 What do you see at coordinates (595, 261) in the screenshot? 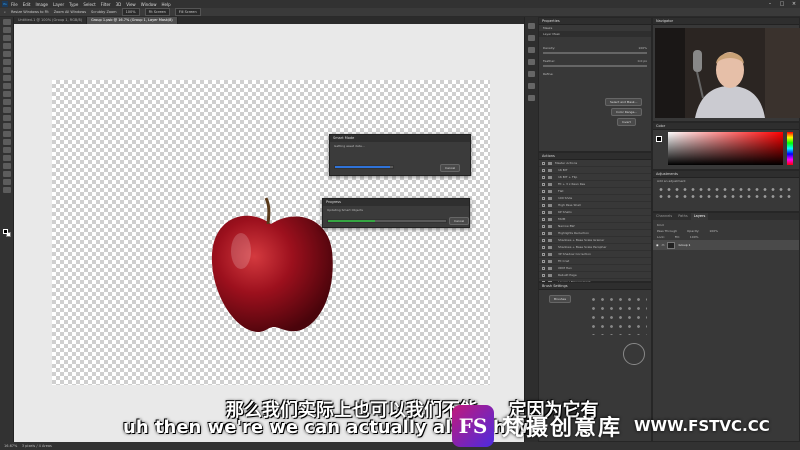
I see `action-item: Fit Cnst` at bounding box center [595, 261].